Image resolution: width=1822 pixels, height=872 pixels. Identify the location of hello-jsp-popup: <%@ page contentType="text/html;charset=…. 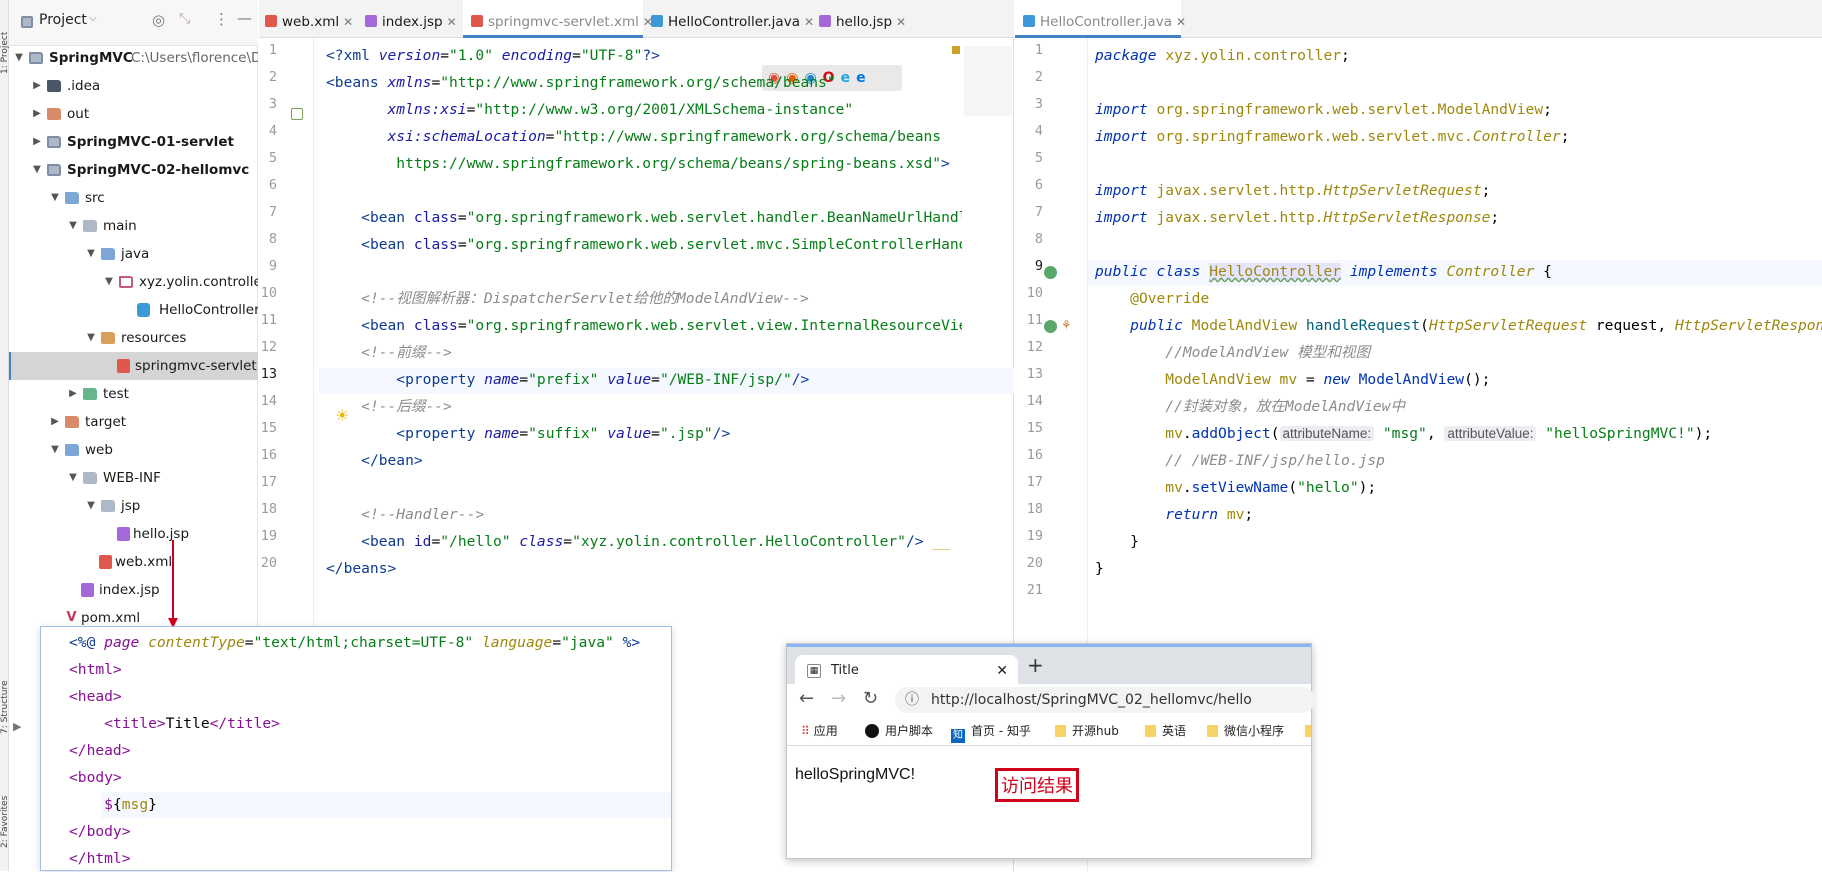
(356, 748).